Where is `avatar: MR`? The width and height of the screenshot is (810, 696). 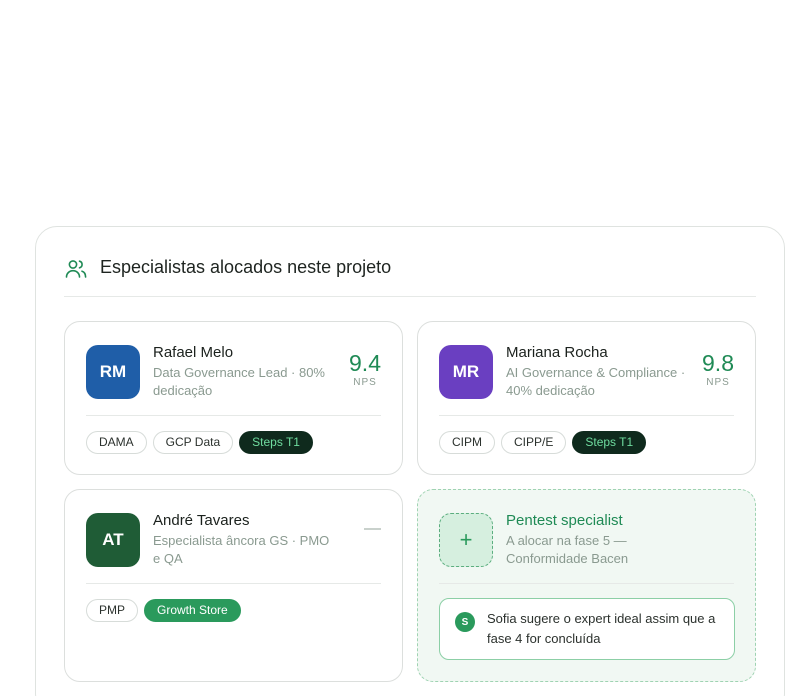
avatar: MR is located at coordinates (466, 372).